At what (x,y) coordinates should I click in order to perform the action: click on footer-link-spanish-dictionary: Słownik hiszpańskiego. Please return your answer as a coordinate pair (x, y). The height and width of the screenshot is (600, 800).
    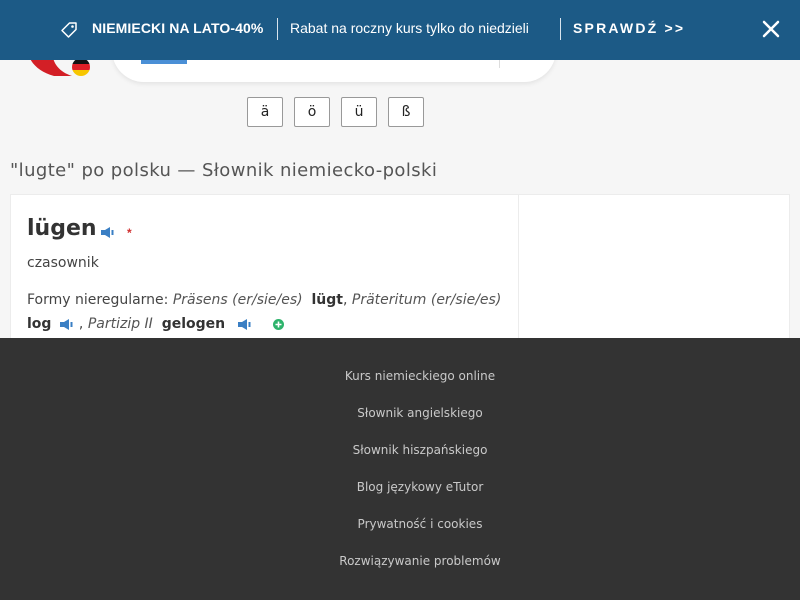
    Looking at the image, I should click on (400, 450).